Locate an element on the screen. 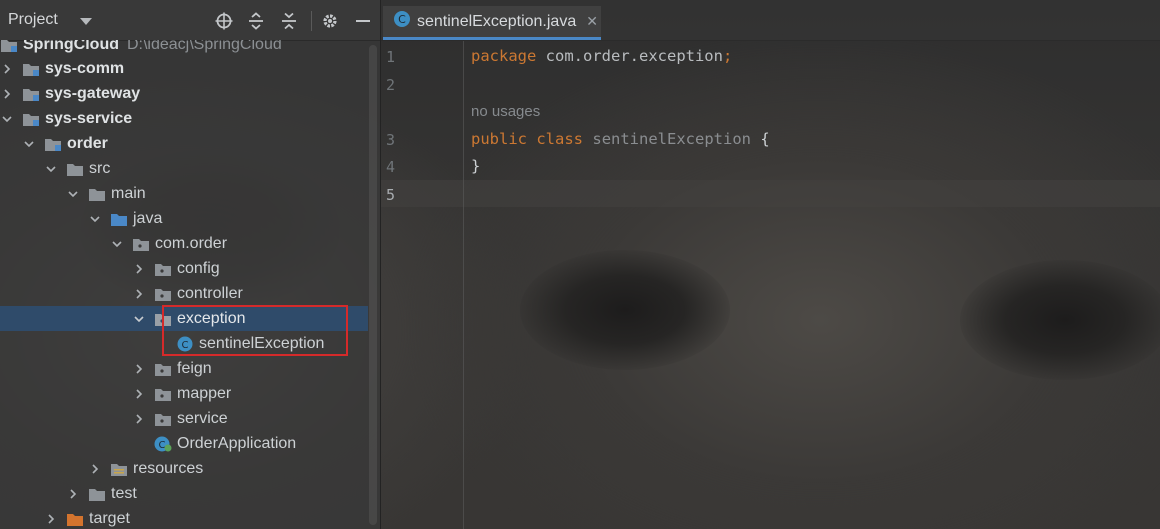  tab-sentinelexception-java: C sentinelException.java ✕ is located at coordinates (492, 23).